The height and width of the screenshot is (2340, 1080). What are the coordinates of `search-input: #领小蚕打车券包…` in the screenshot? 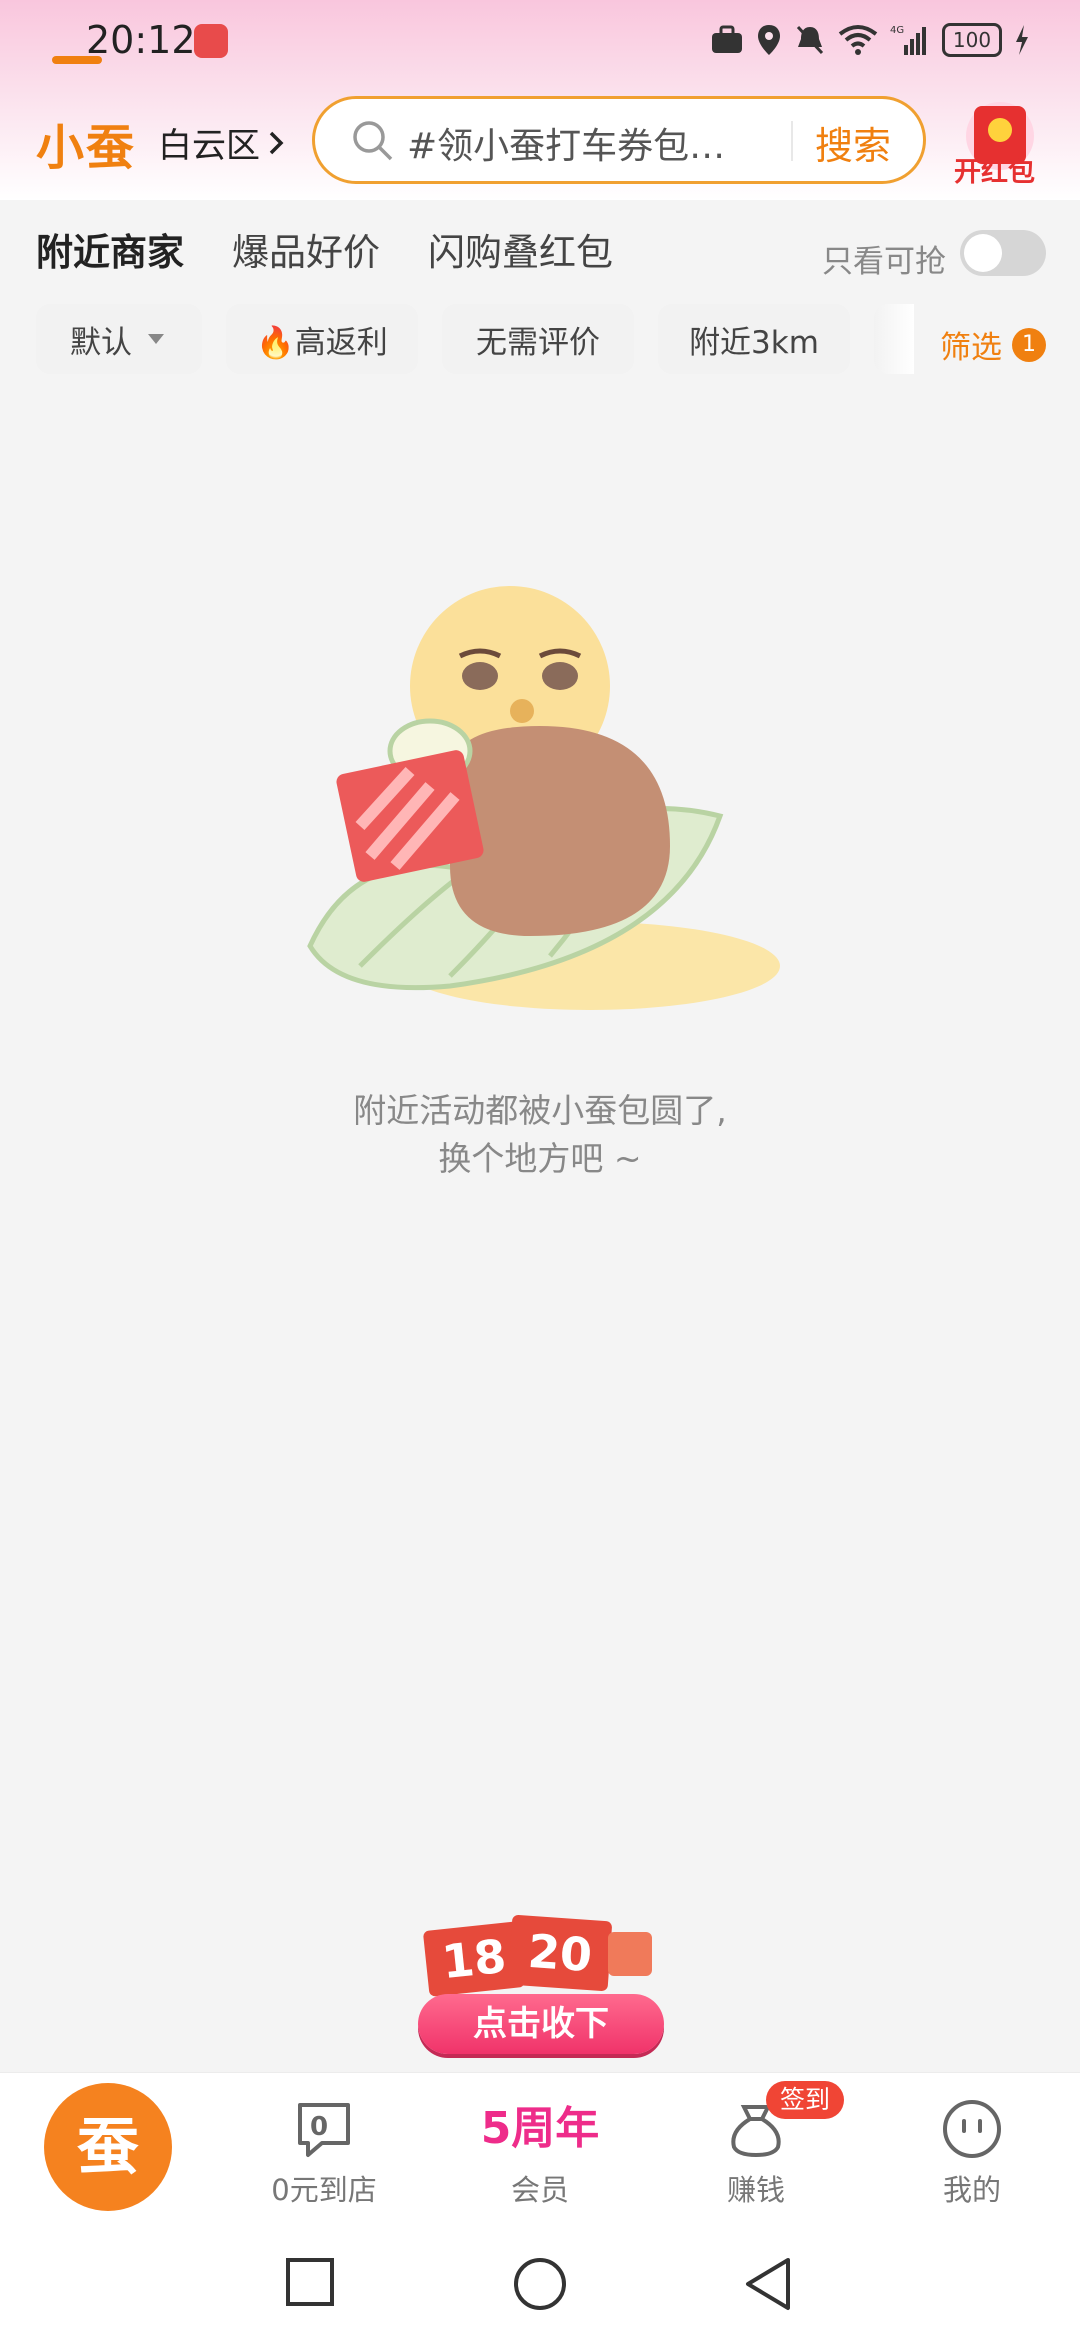 It's located at (566, 143).